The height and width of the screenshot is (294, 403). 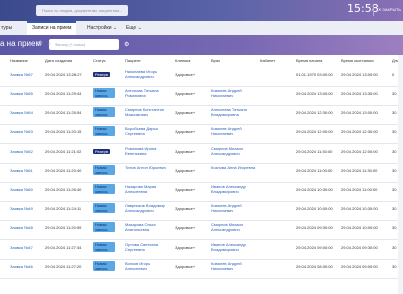 What do you see at coordinates (21, 247) in the screenshot?
I see `appointment-link: Заявка №47` at bounding box center [21, 247].